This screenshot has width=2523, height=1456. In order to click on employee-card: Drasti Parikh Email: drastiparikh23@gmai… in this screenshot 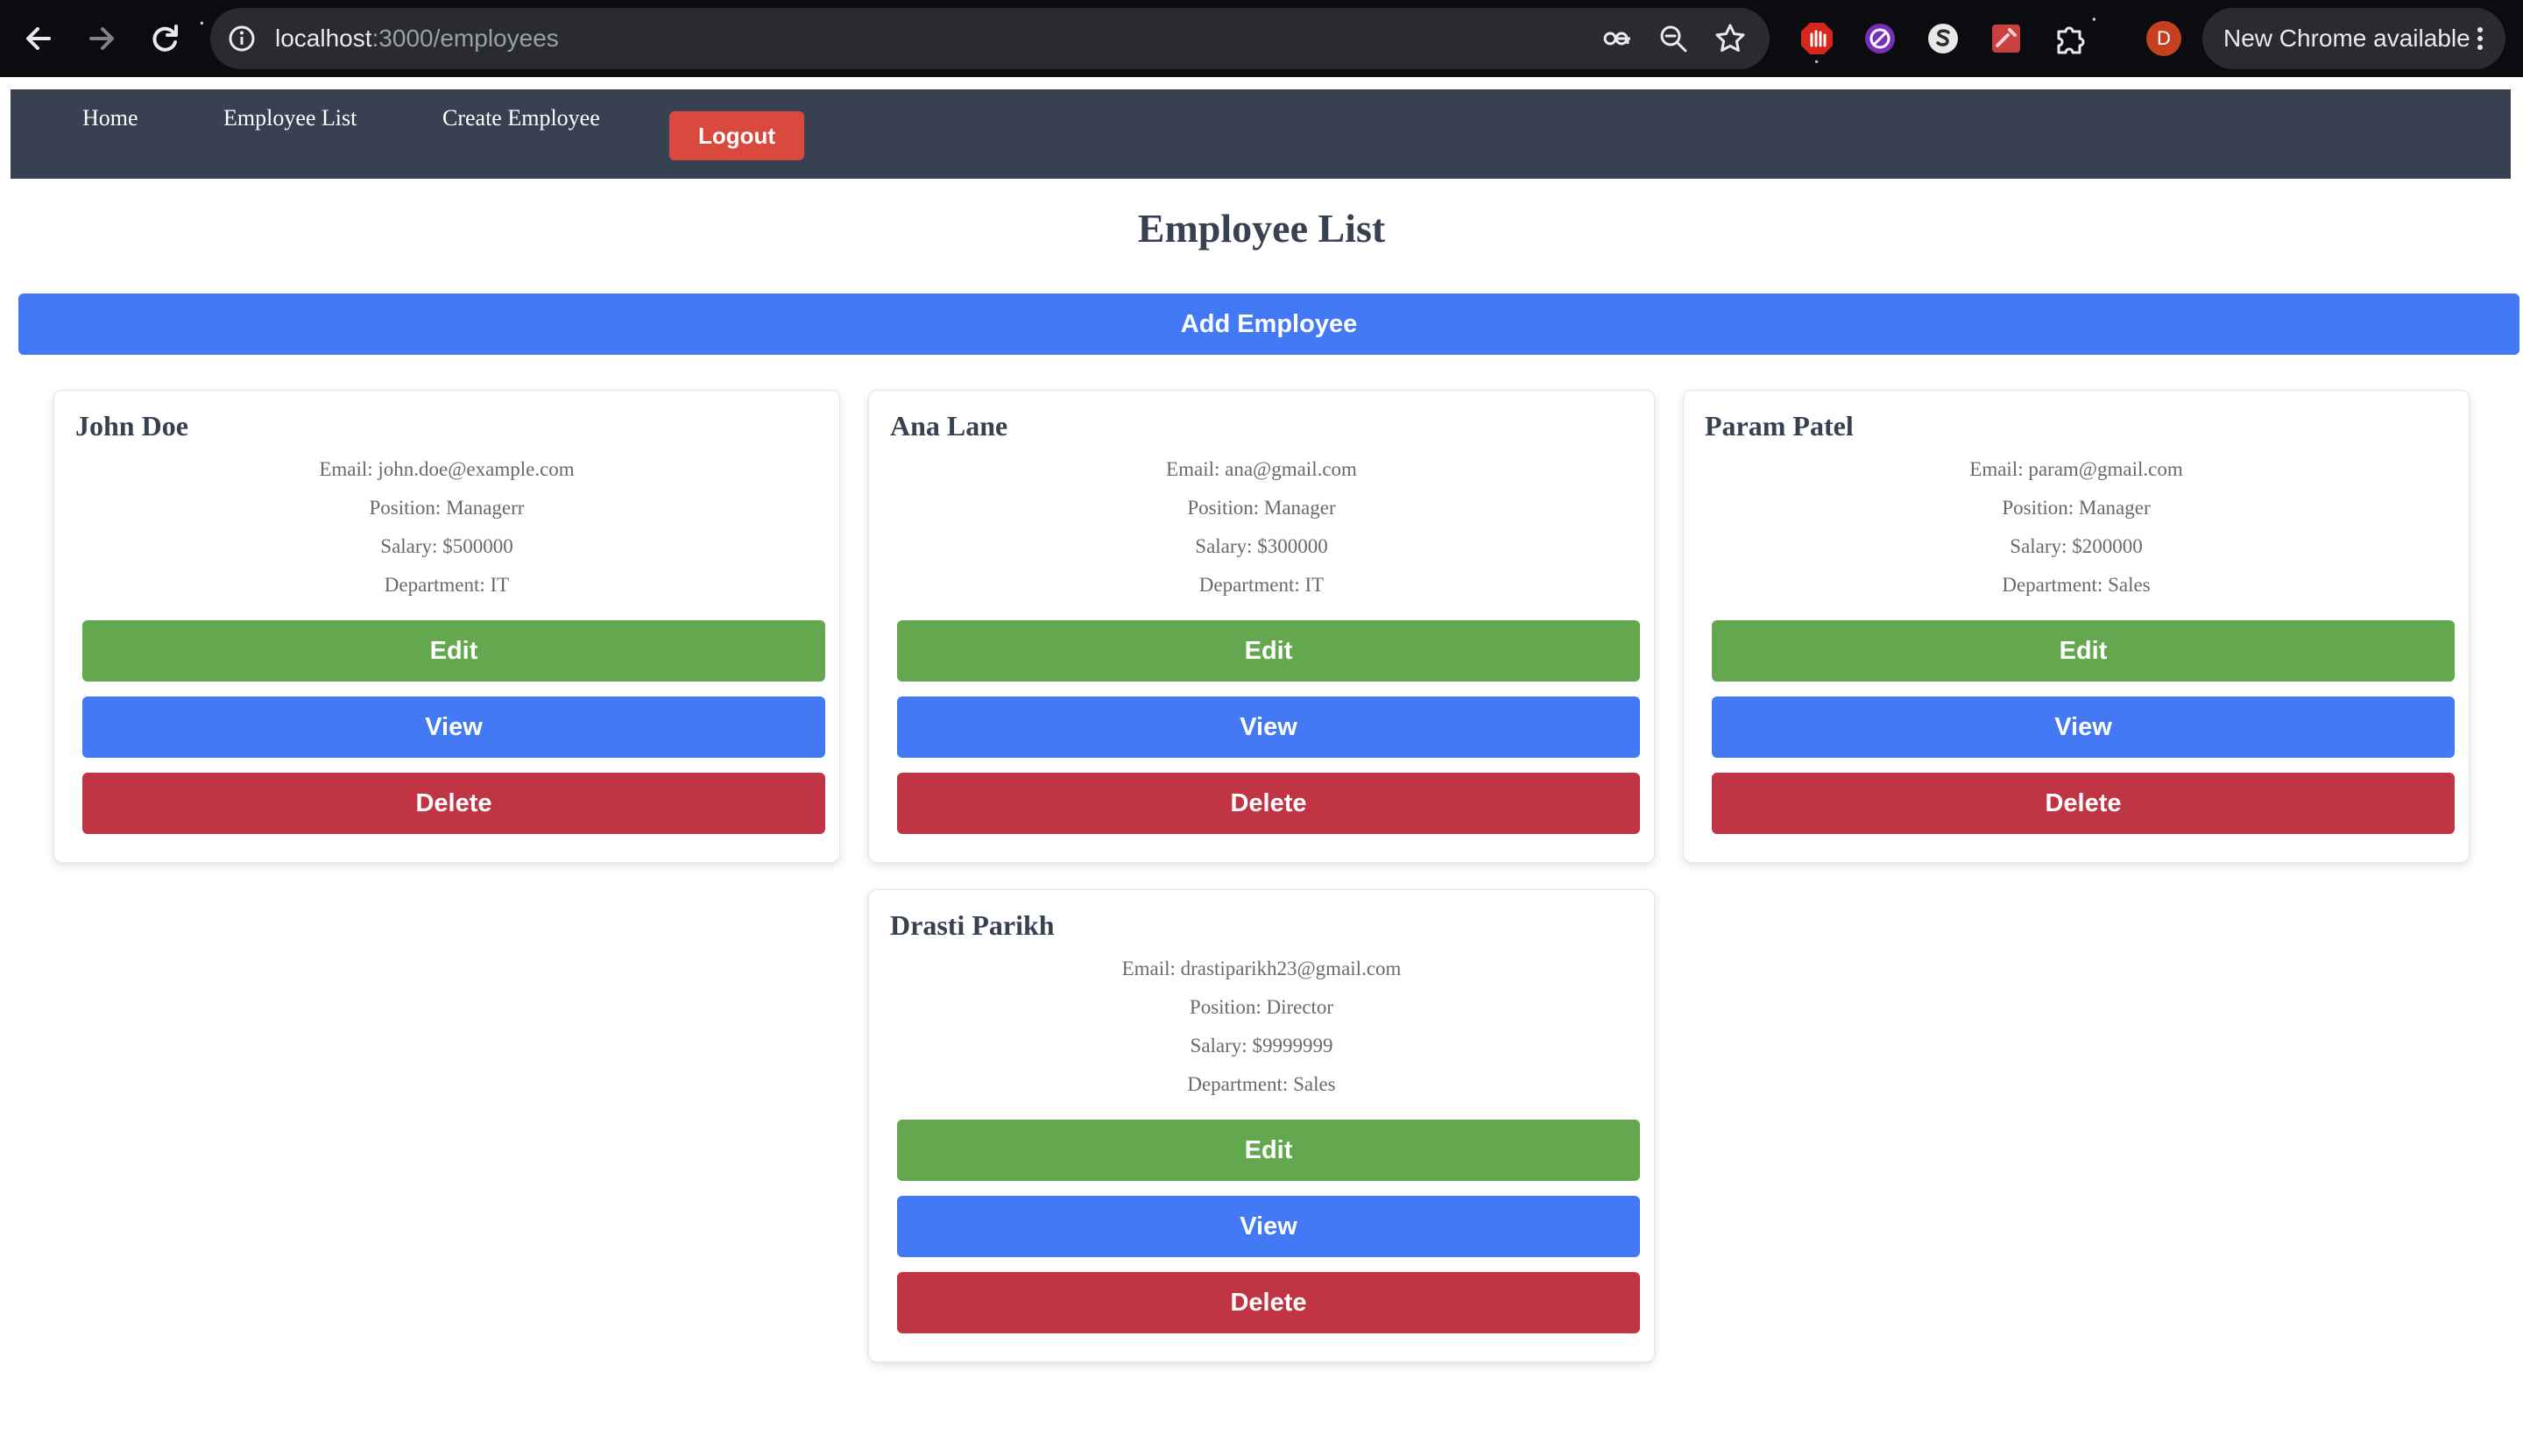, I will do `click(1261, 1125)`.